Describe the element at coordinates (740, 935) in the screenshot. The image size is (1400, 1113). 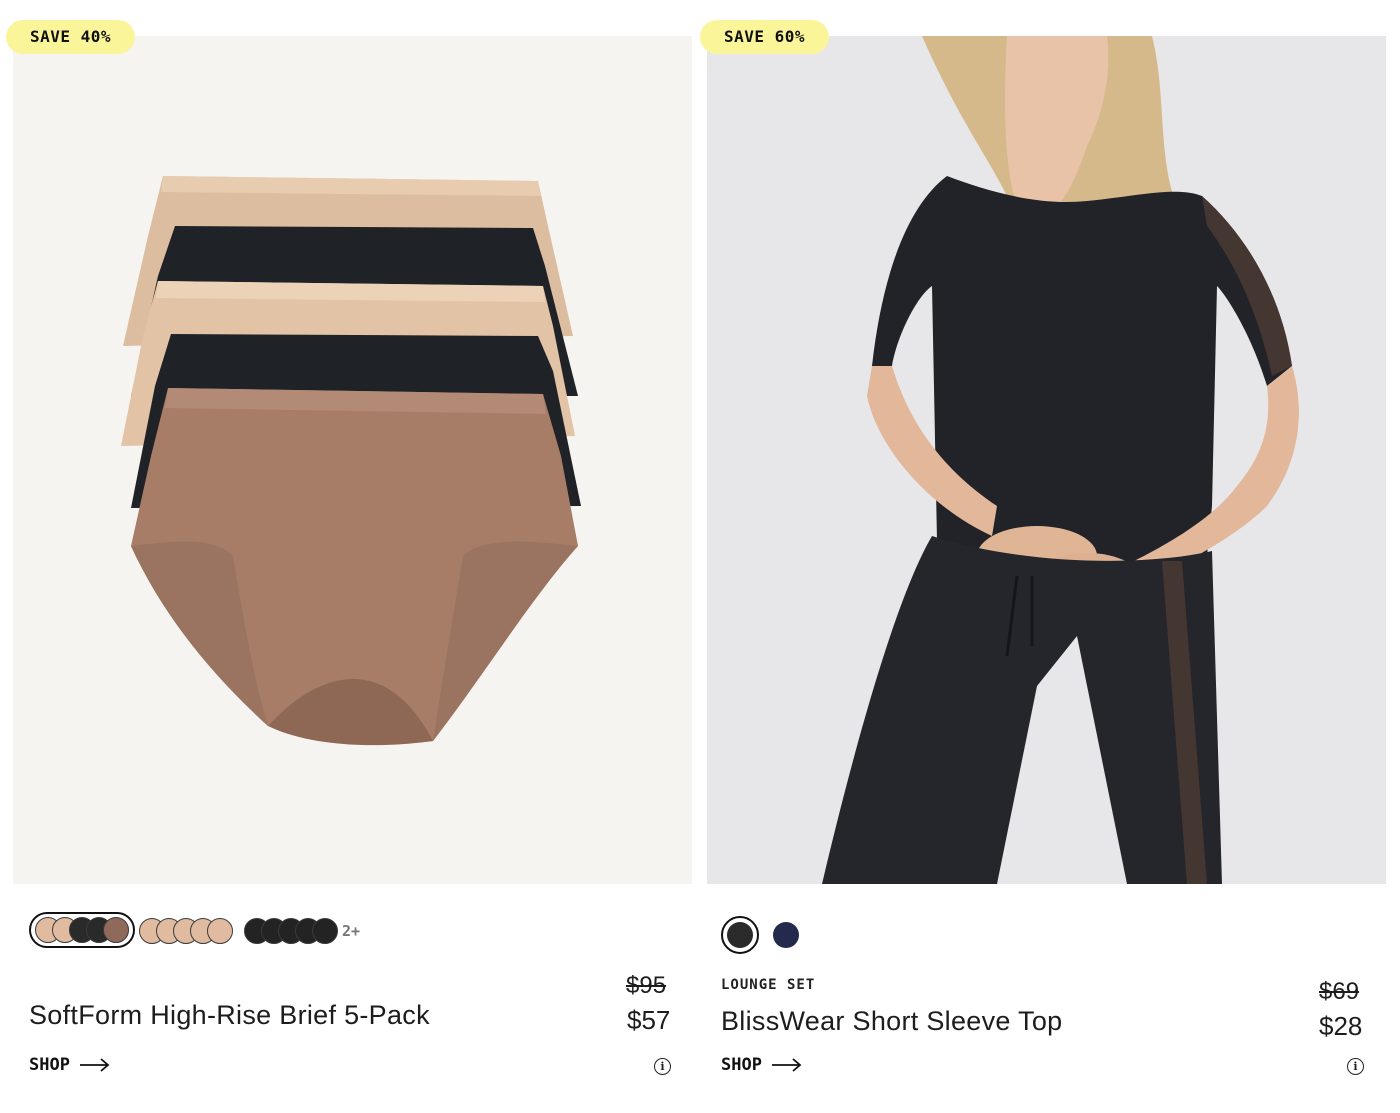
I see `swatch-black` at that location.